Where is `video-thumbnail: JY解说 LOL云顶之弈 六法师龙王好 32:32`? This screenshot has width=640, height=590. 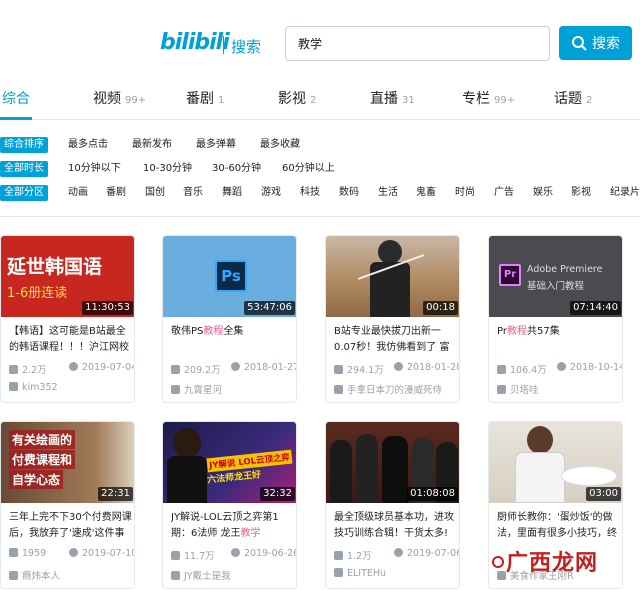 video-thumbnail: JY解说 LOL云顶之弈 六法师龙王好 32:32 is located at coordinates (229, 462).